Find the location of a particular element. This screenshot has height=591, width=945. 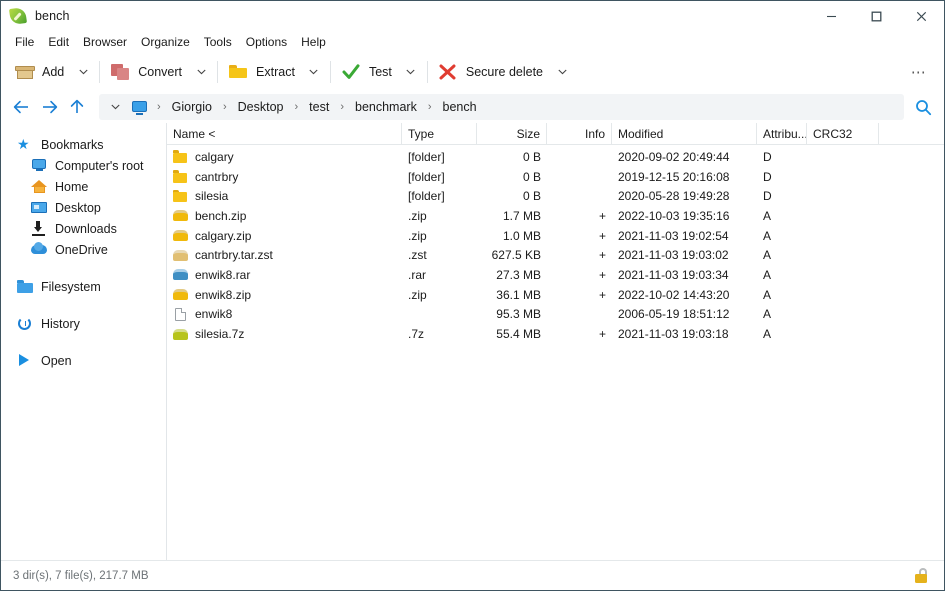

close-button is located at coordinates (921, 16).